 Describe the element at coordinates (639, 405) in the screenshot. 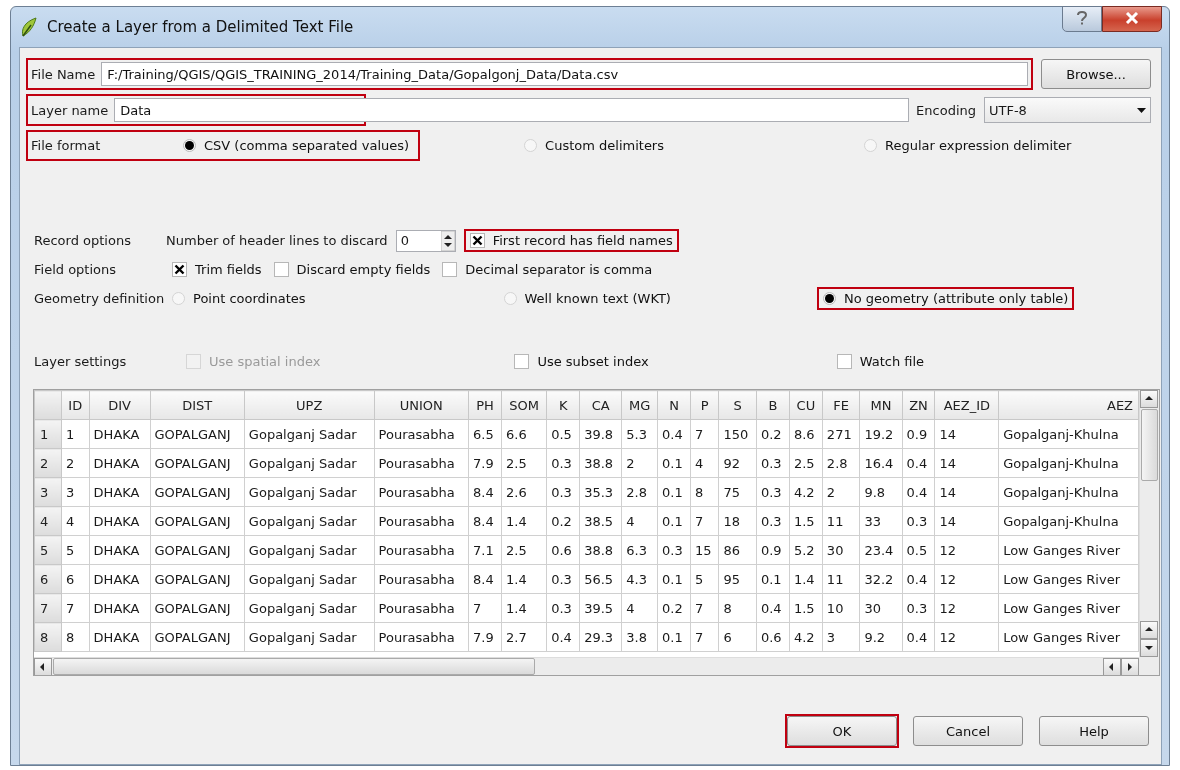

I see `column-header: MG` at that location.